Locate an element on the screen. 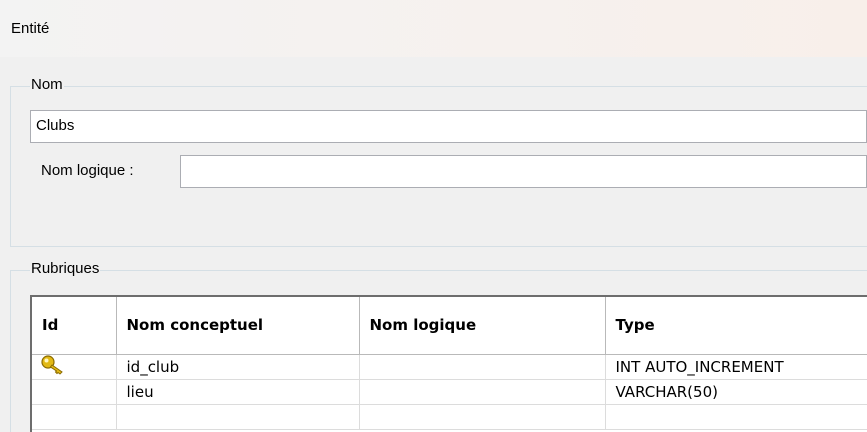 This screenshot has width=867, height=432. key-icon is located at coordinates (52, 364).